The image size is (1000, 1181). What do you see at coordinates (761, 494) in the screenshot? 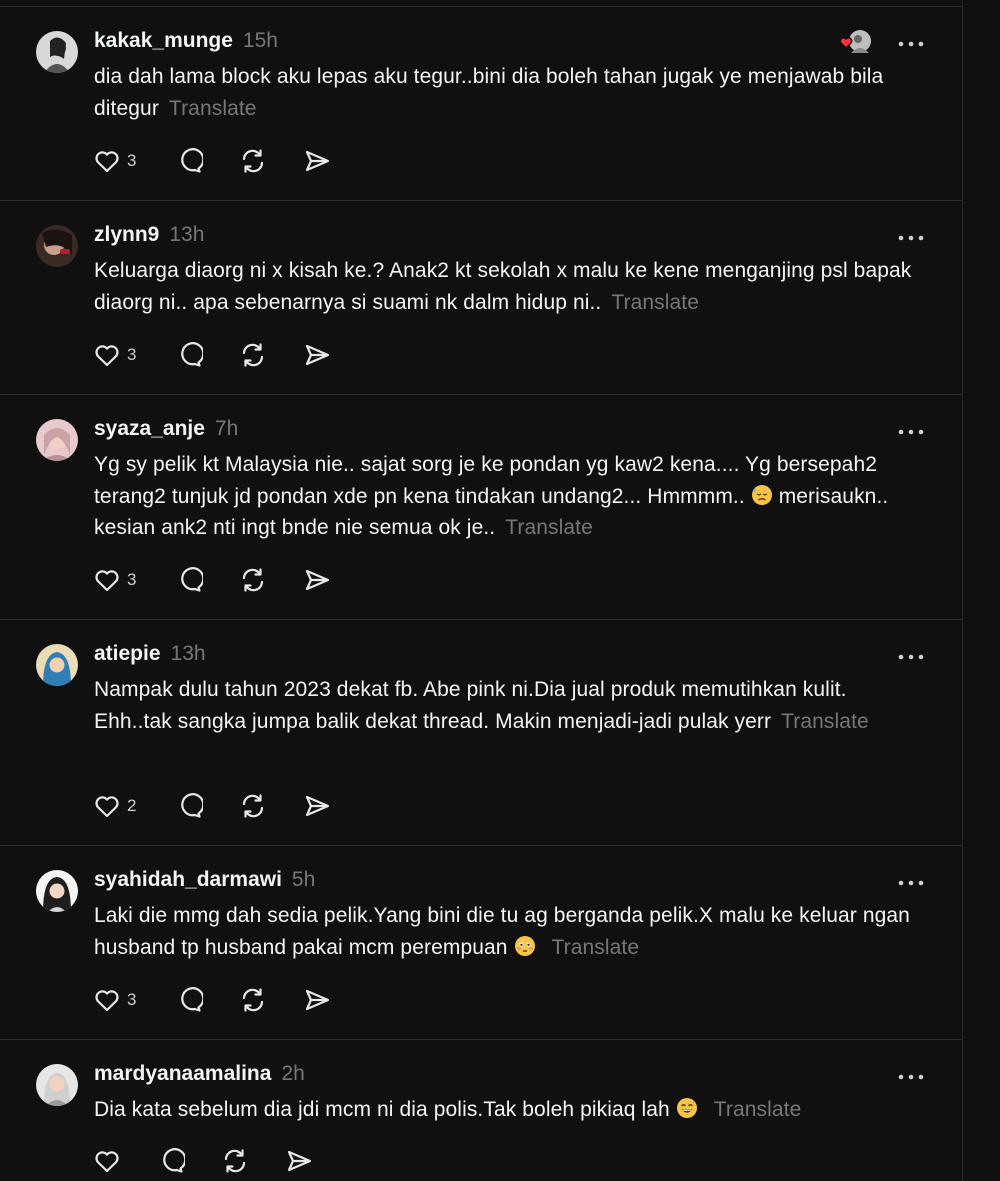
I see `downcast-sweat-face-icon` at bounding box center [761, 494].